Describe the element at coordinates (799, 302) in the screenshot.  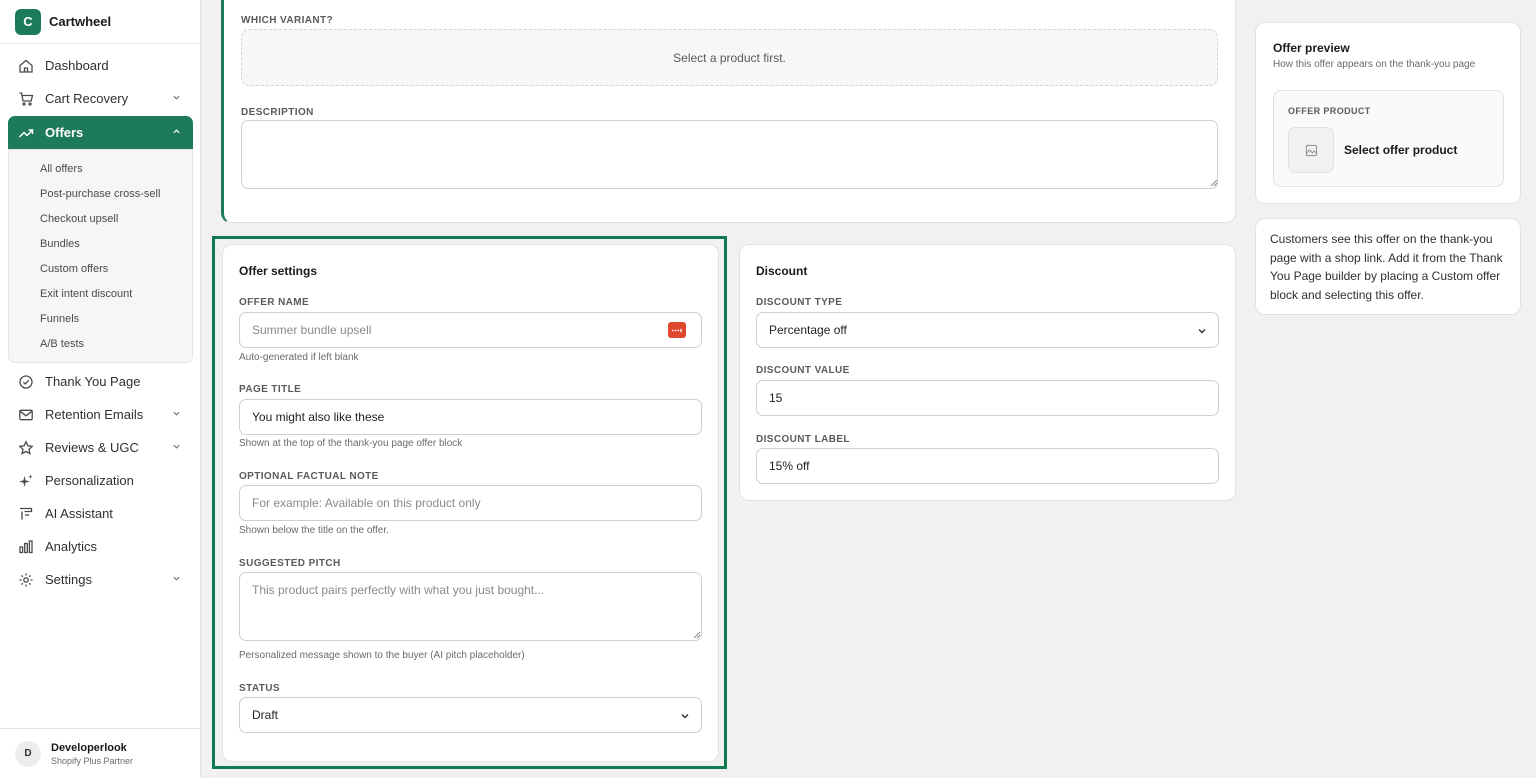
I see `discount-type-label: DISCOUNT TYPE` at that location.